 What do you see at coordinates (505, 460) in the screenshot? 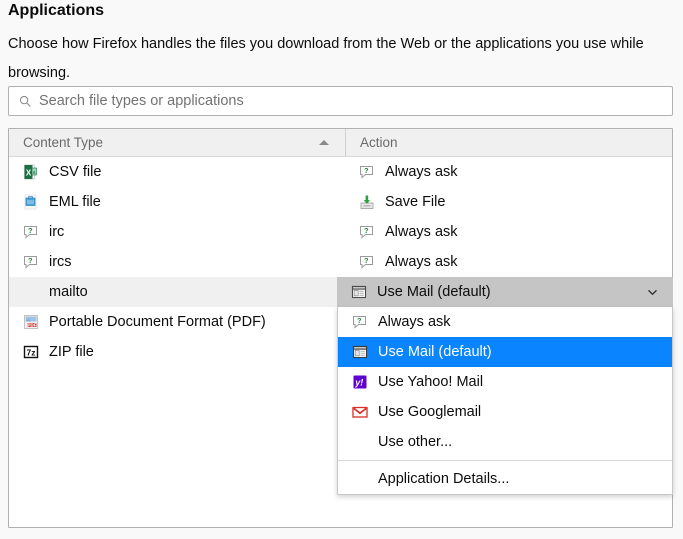
I see `menu-separator` at bounding box center [505, 460].